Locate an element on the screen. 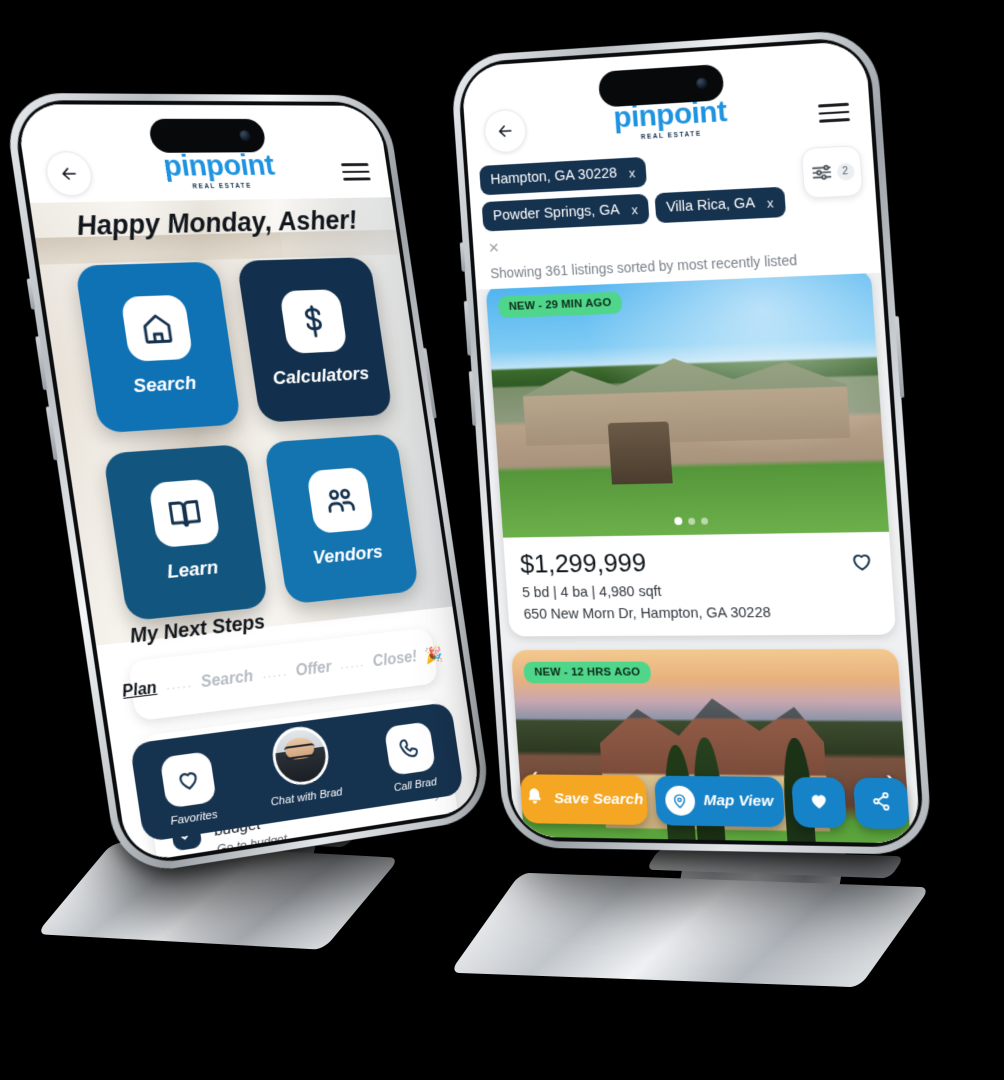 The height and width of the screenshot is (1080, 1004). logo-wordmark: pinpoint is located at coordinates (219, 165).